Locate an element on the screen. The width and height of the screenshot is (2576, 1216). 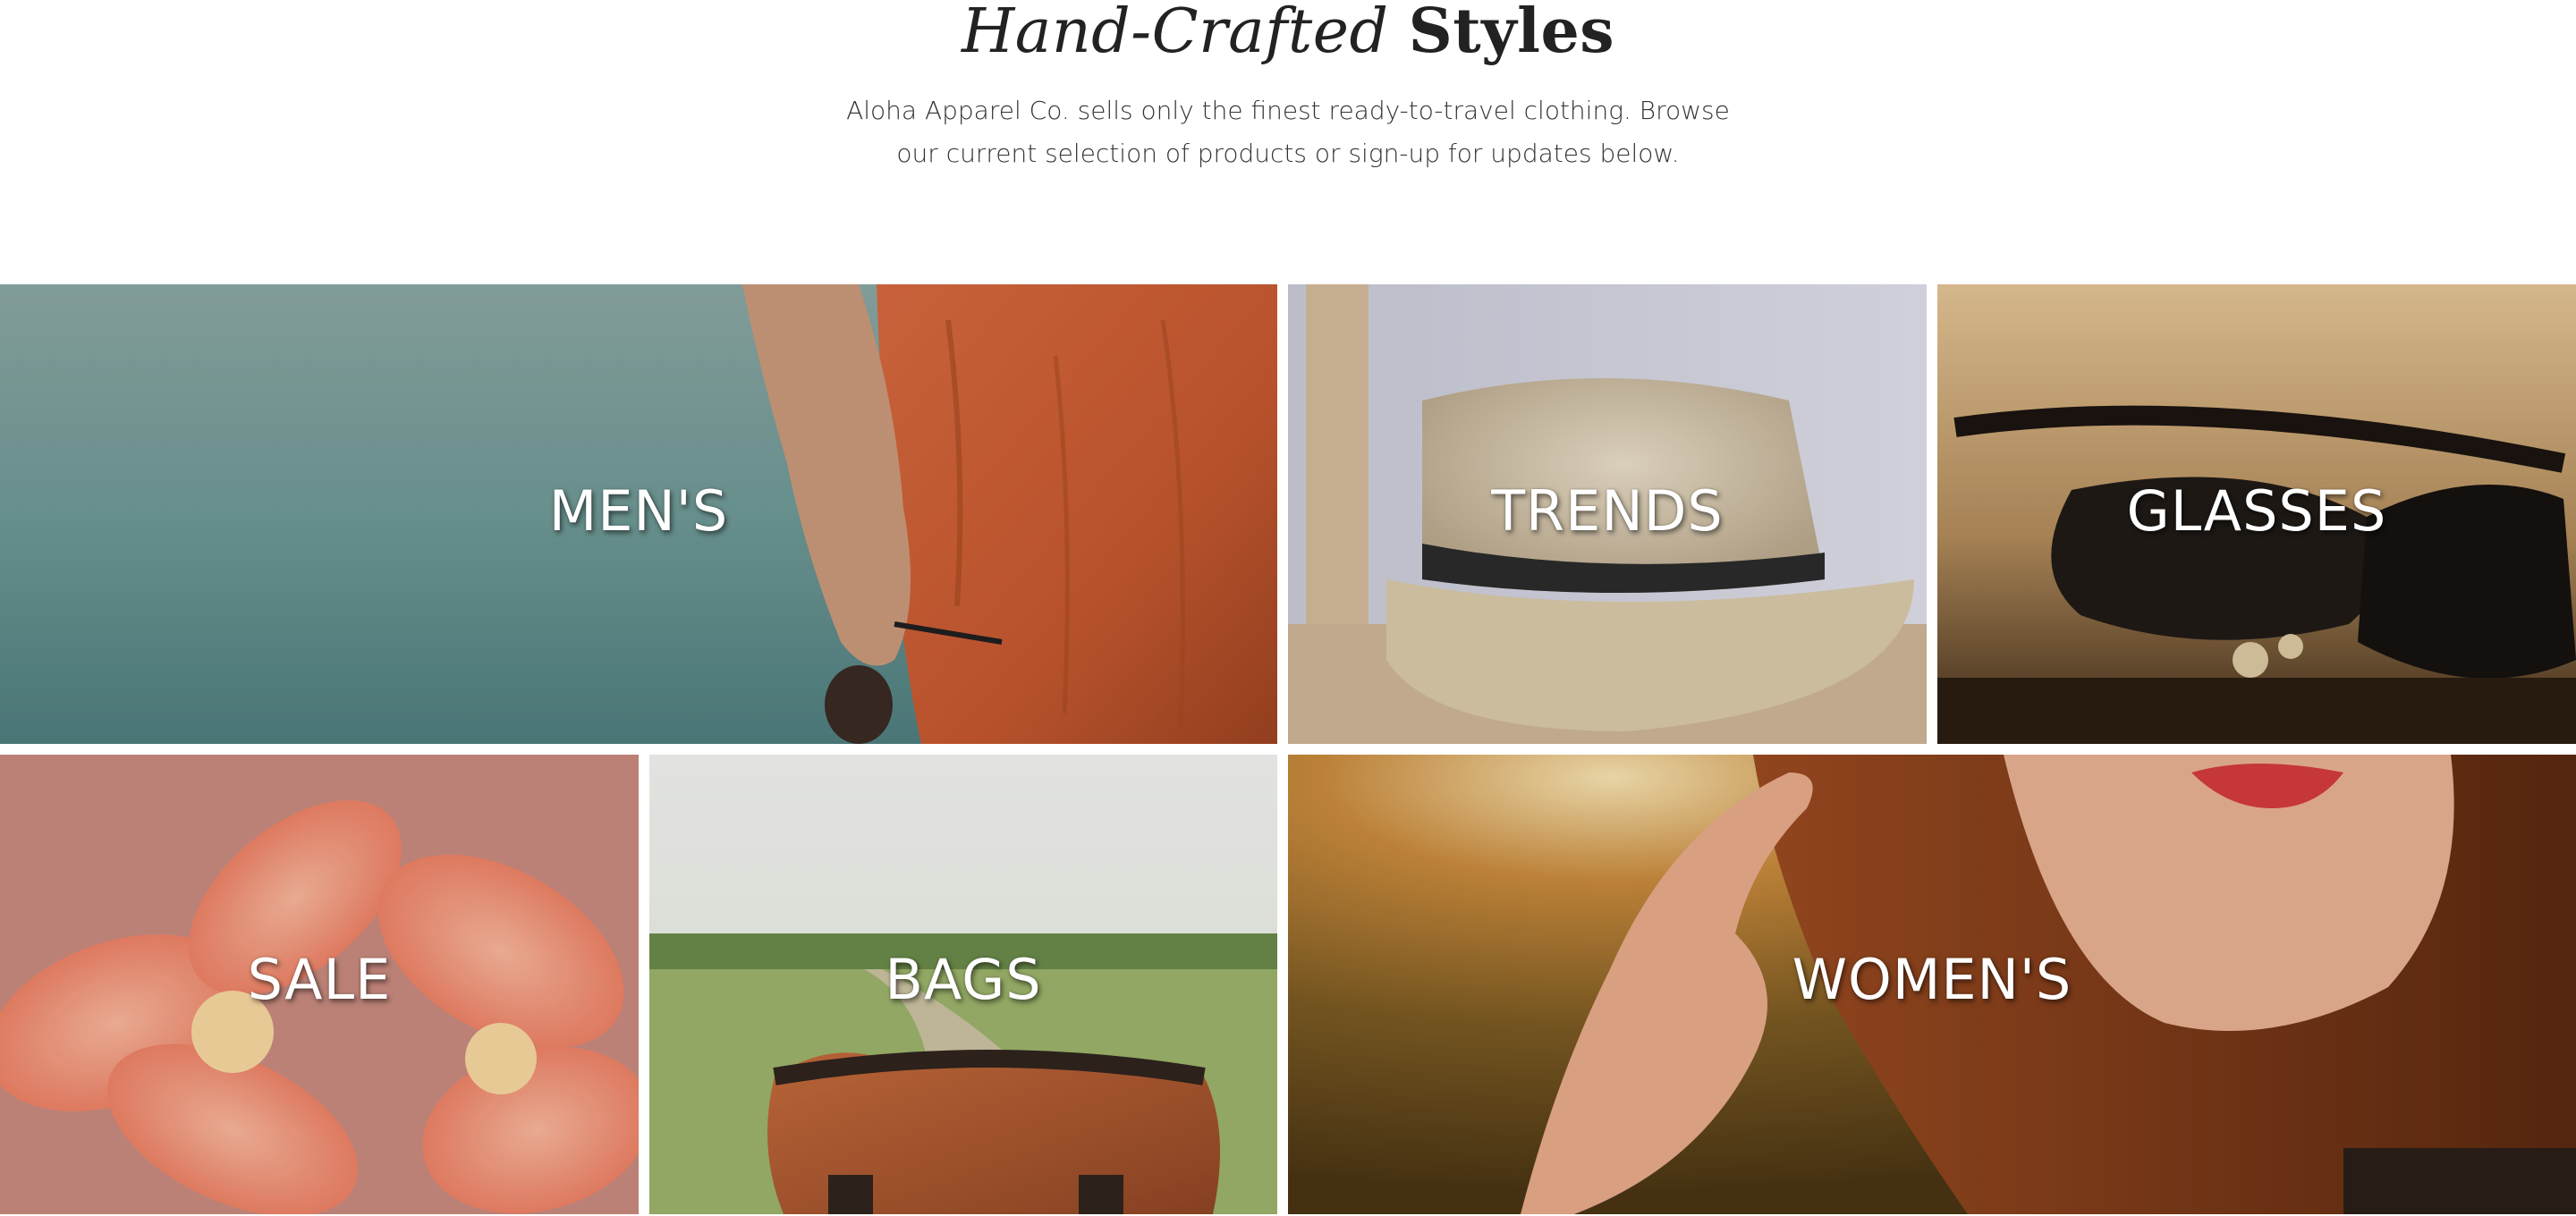
category-tile-bags: BAGS is located at coordinates (963, 985).